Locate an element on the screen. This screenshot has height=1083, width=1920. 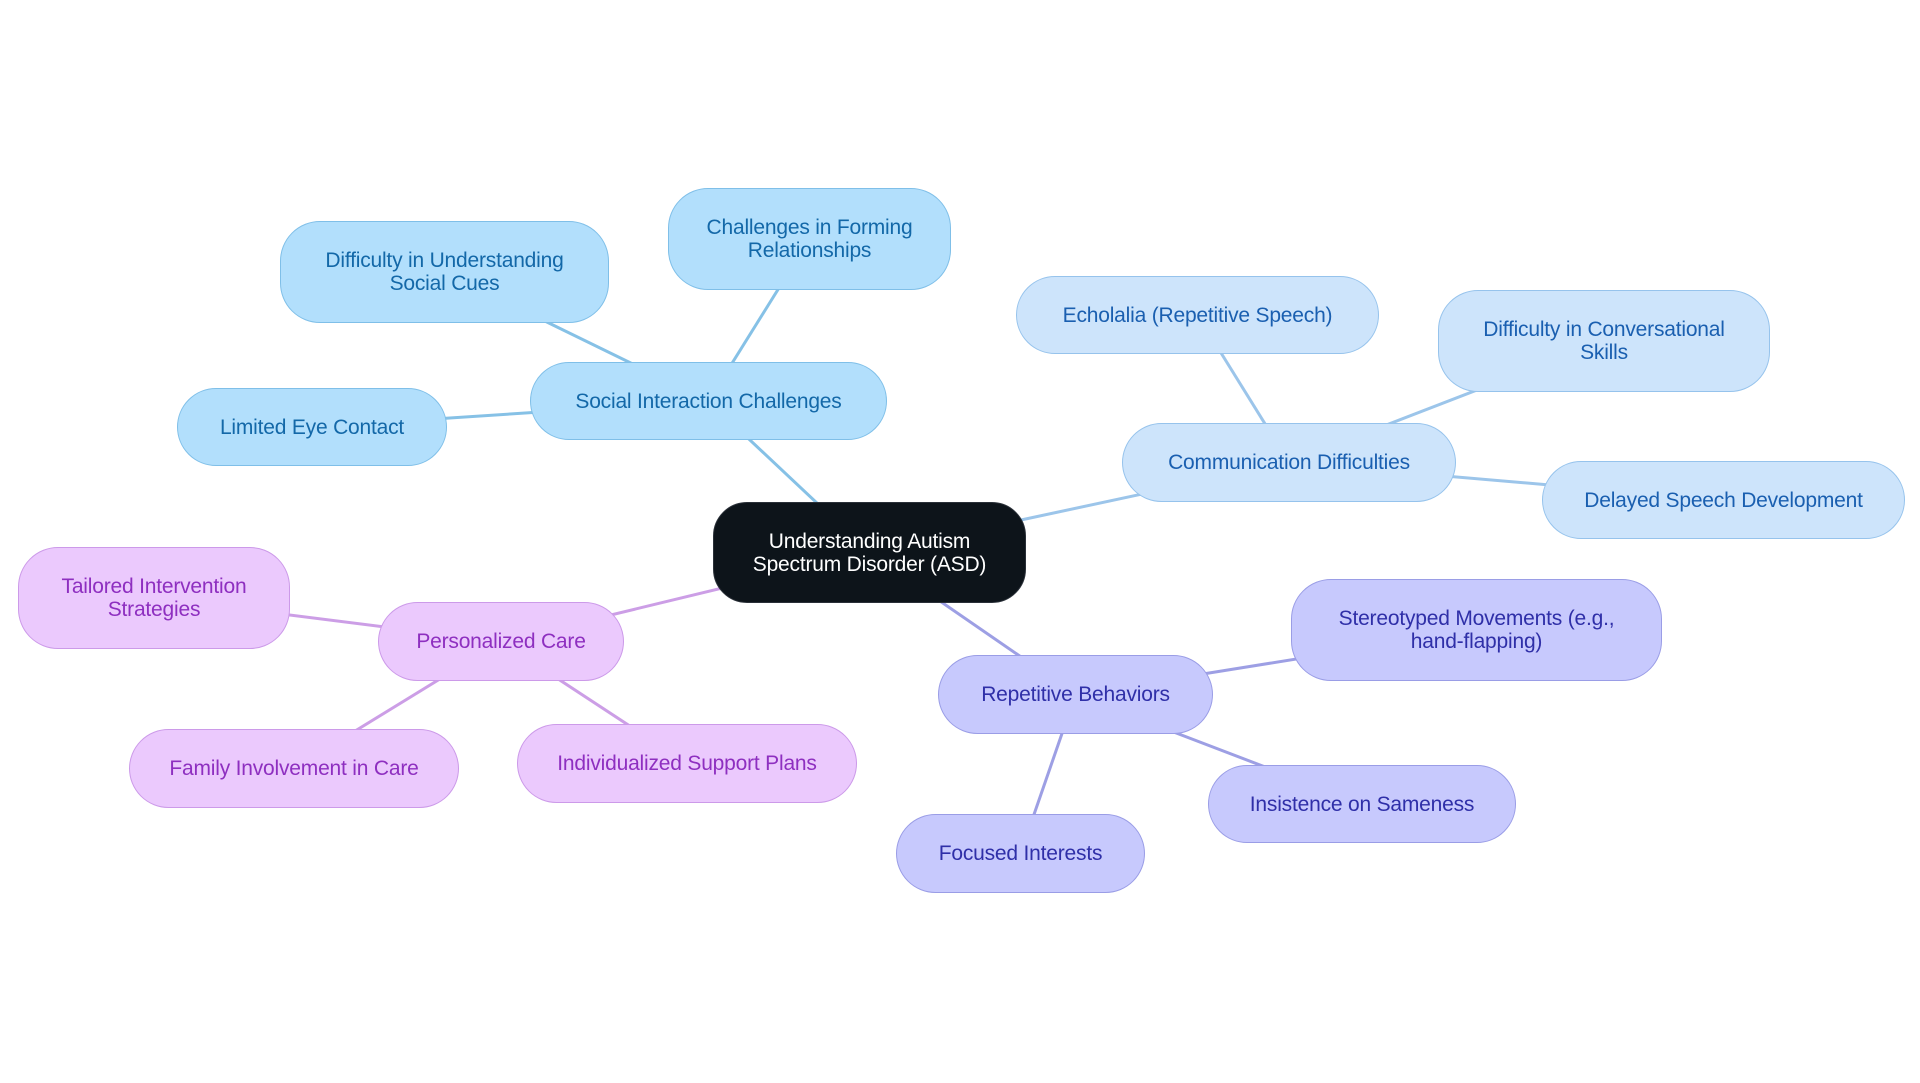
leaf-label: Delayed Speech Development is located at coordinates (1723, 500).